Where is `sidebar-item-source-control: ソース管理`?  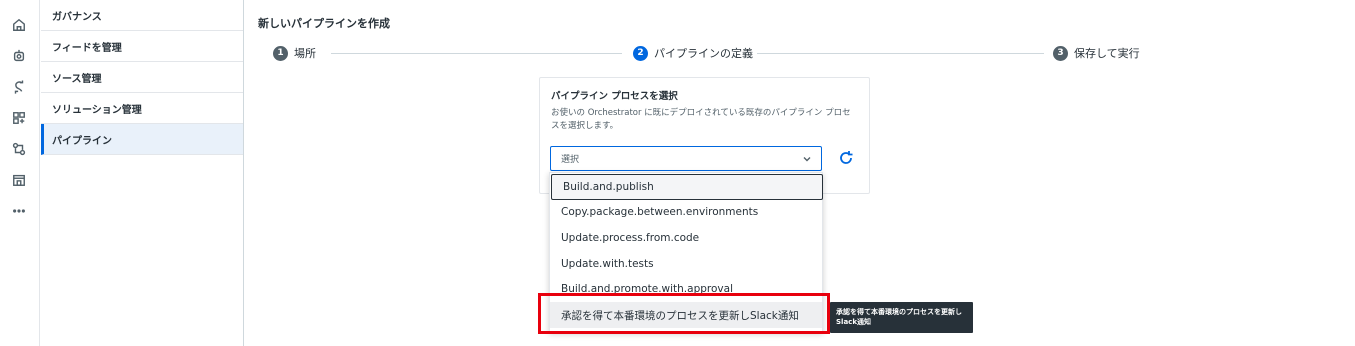
sidebar-item-source-control: ソース管理 is located at coordinates (142, 77).